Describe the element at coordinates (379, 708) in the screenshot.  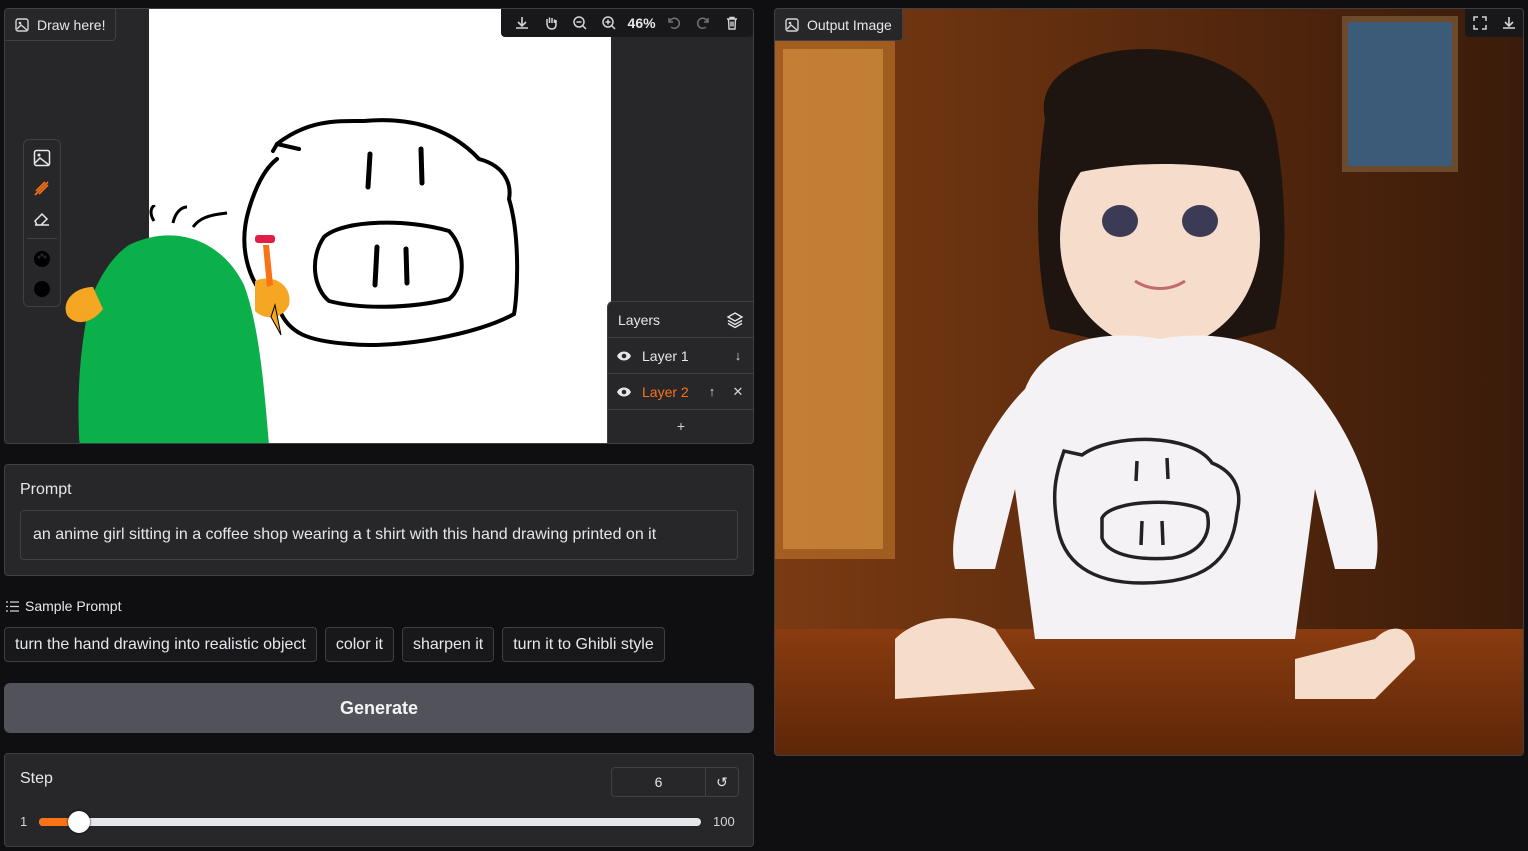
I see `generate-button: Generate` at that location.